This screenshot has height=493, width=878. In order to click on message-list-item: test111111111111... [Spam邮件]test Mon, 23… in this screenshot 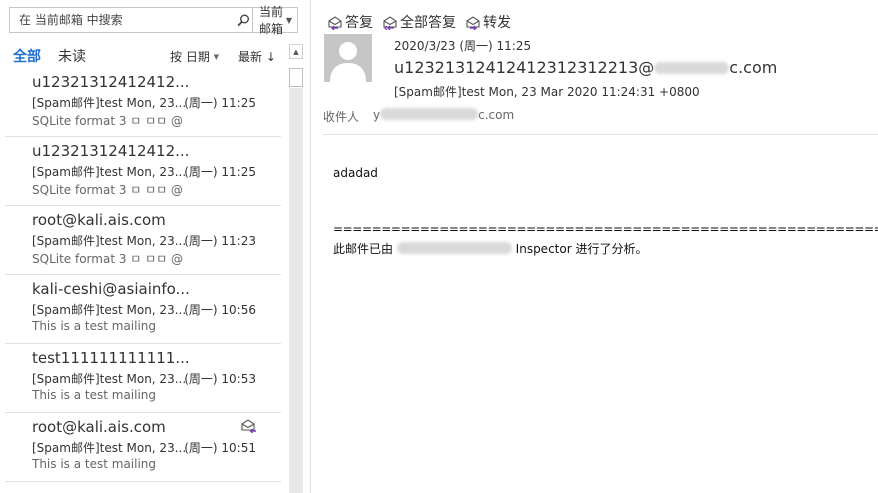, I will do `click(143, 378)`.